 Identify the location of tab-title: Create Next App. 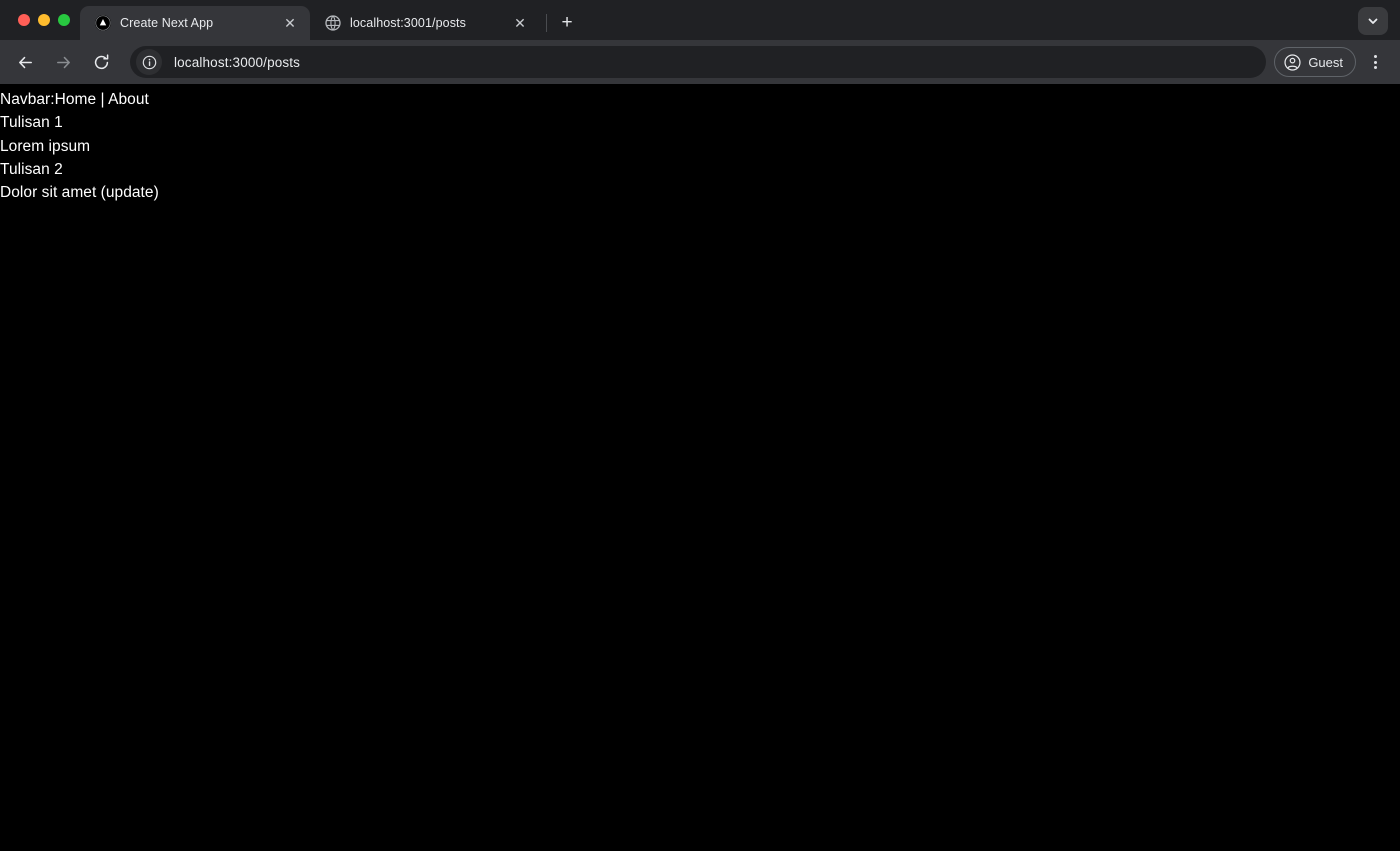
(167, 23).